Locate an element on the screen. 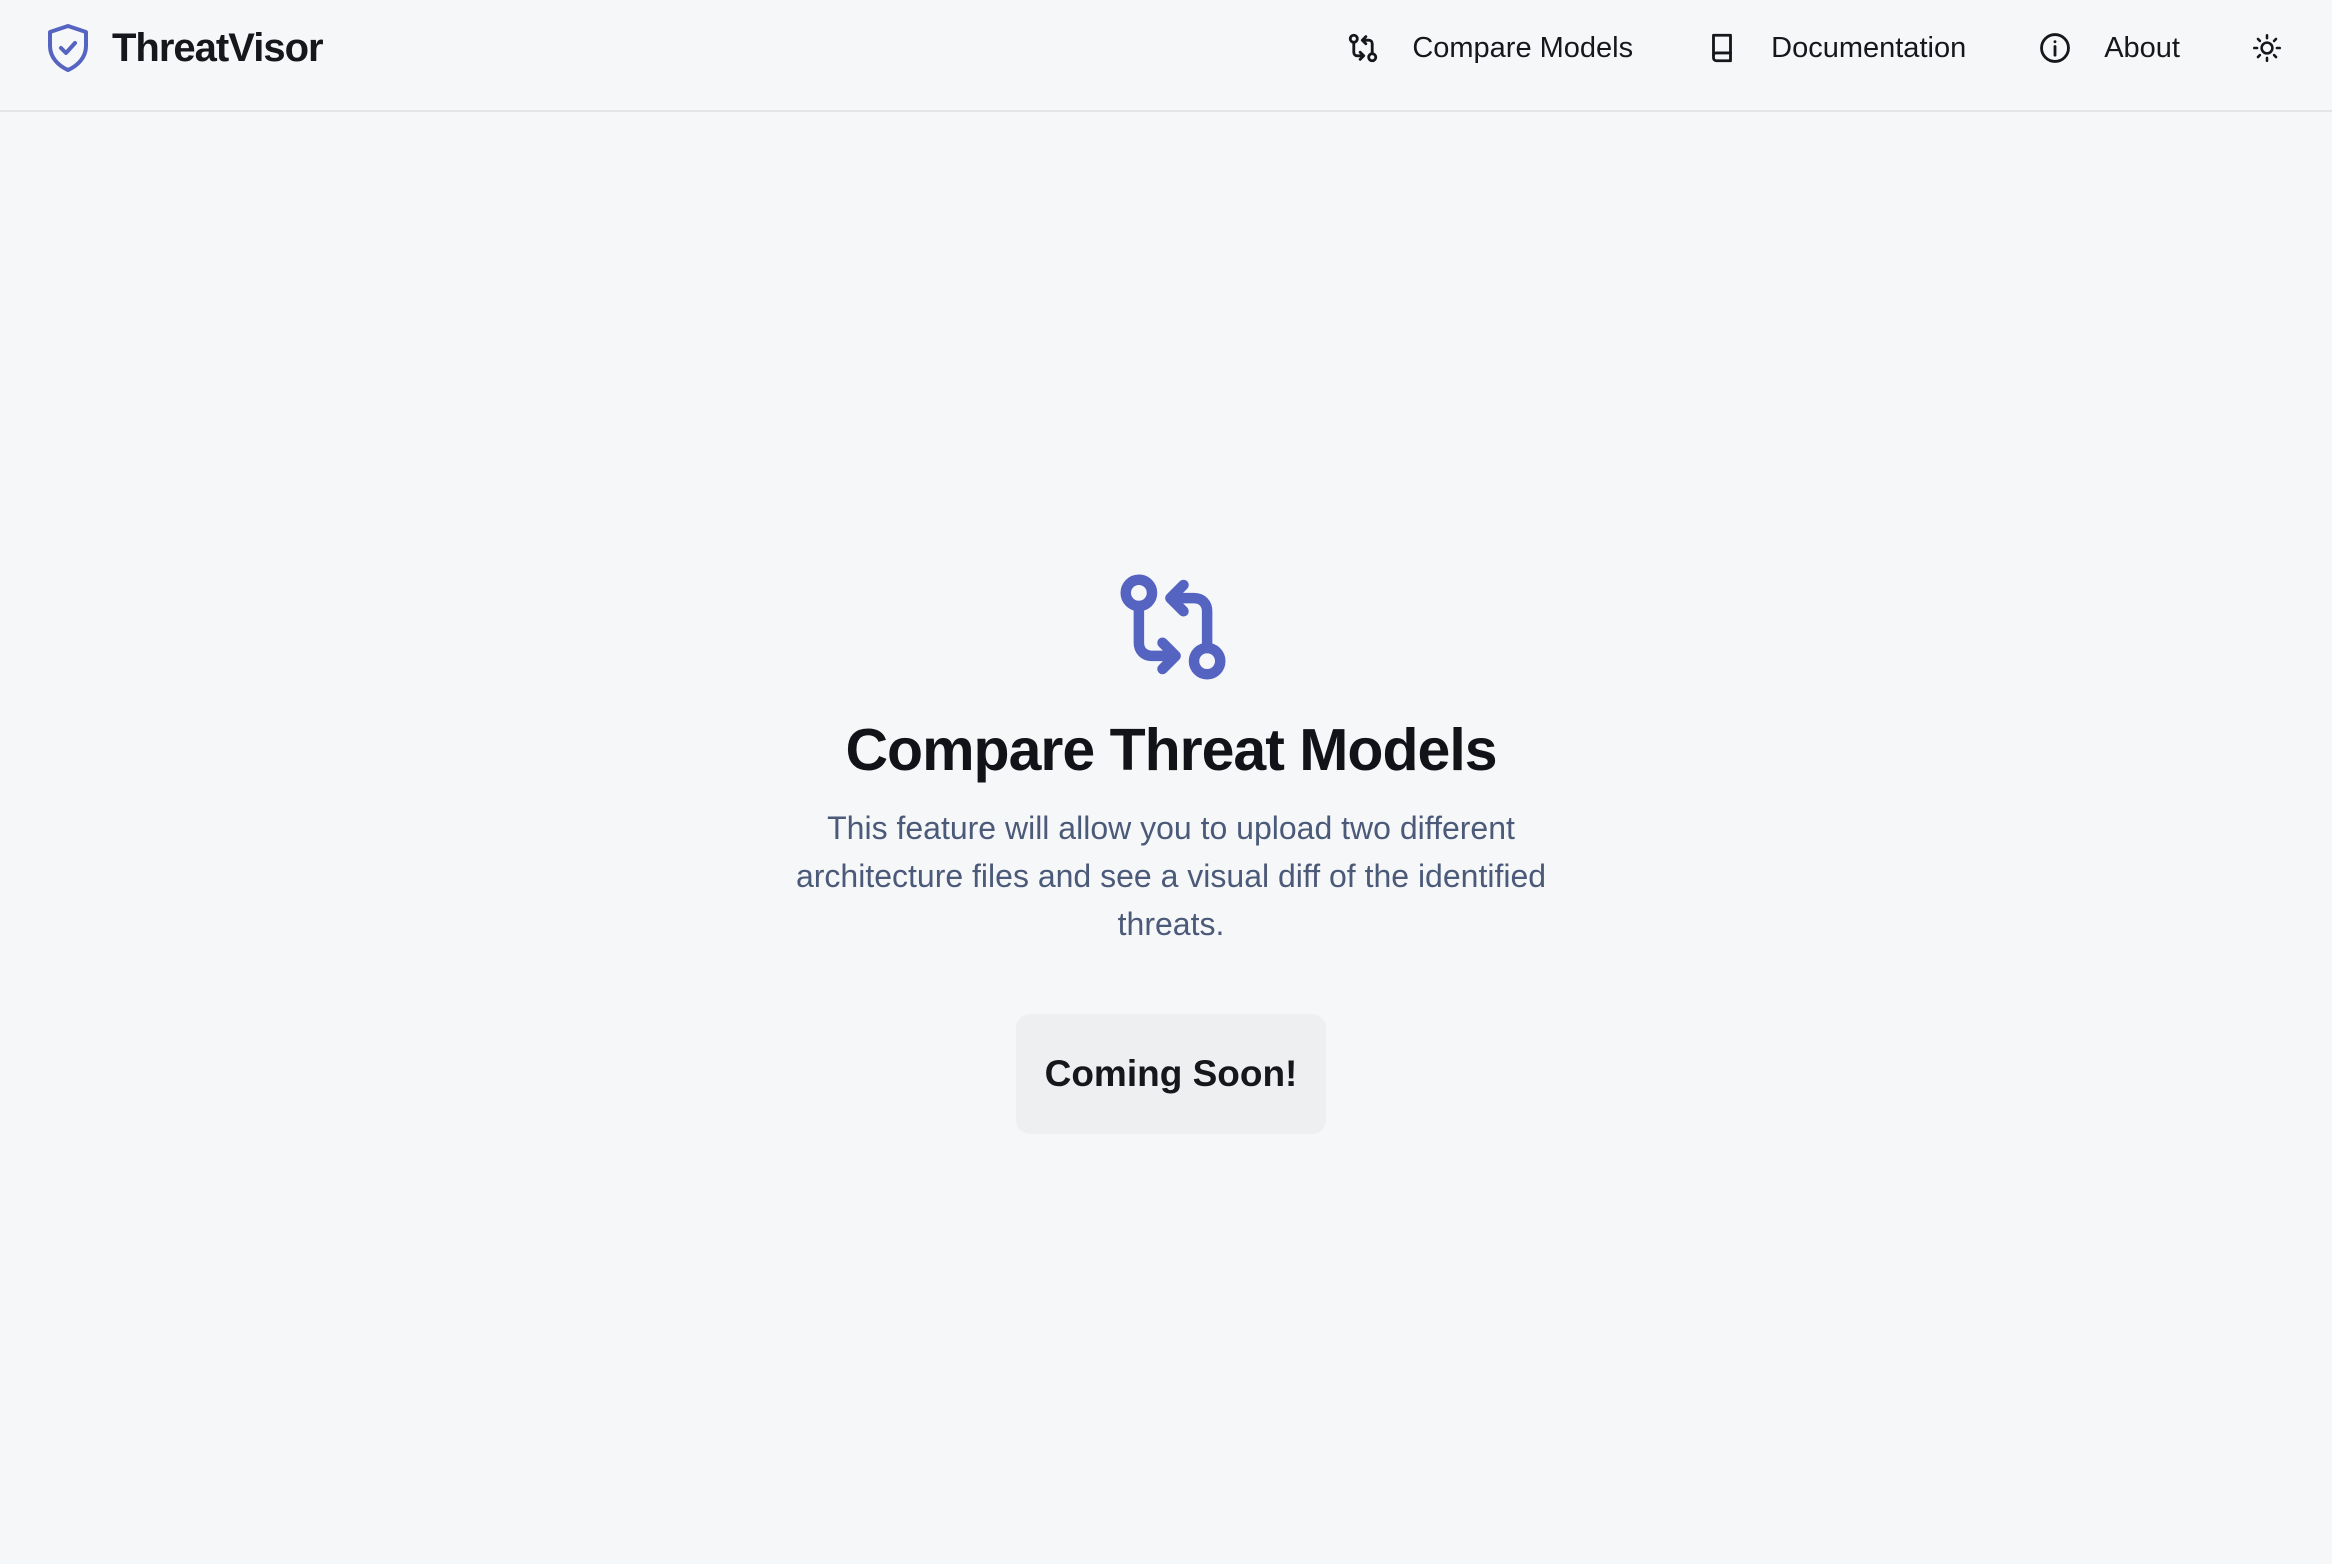  nav-compare-models-label: Compare Models is located at coordinates (1523, 47).